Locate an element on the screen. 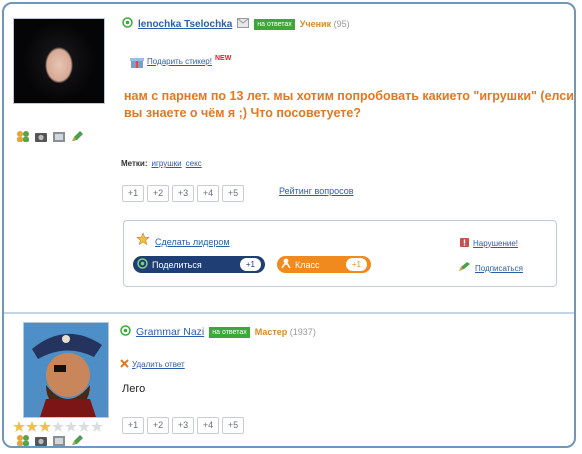 The image size is (582, 454). delete-answer: Удалить ответ is located at coordinates (152, 364).